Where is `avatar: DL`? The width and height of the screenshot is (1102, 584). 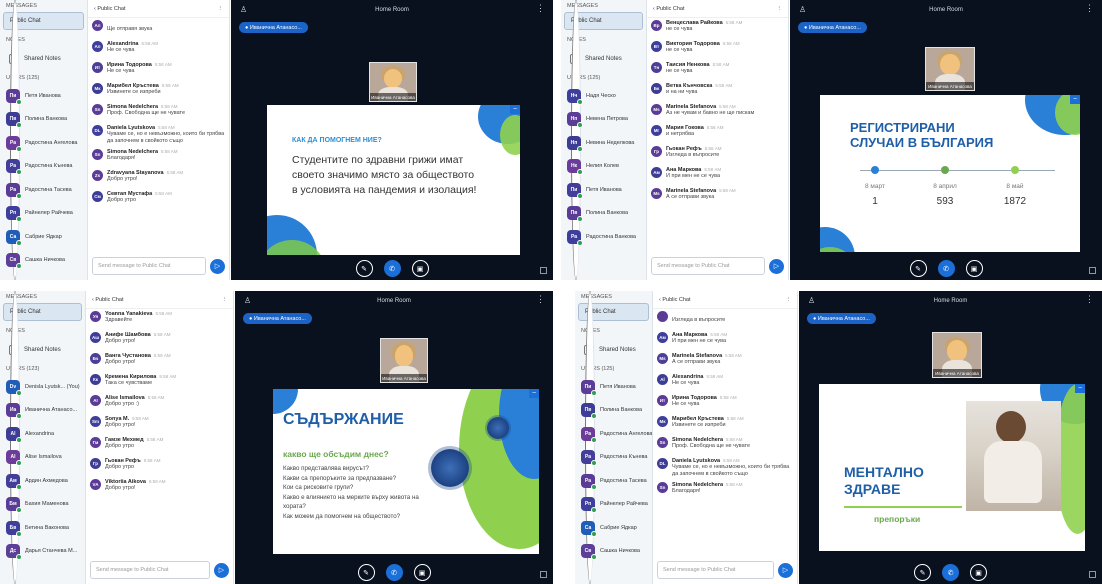
avatar: DL is located at coordinates (97, 130).